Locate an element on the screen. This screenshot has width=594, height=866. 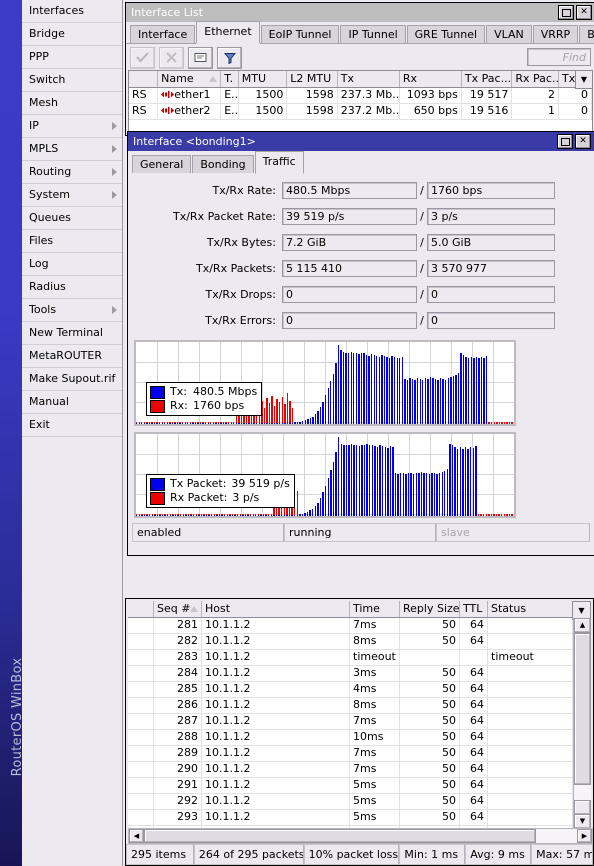
sidebar-item-bridge: Bridge is located at coordinates (72, 34).